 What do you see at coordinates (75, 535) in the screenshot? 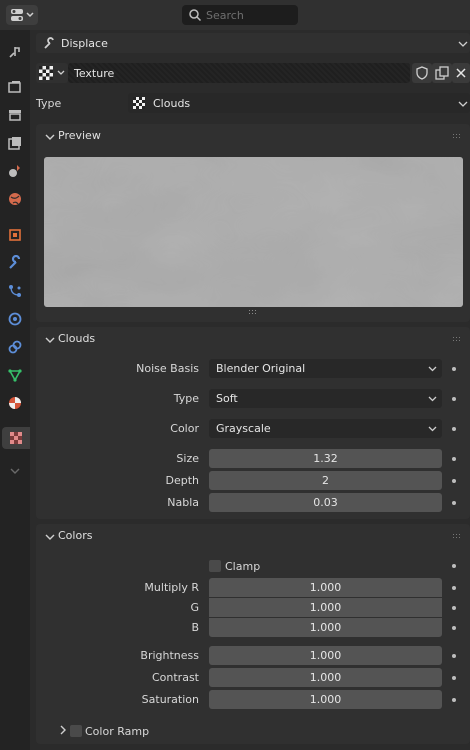
I see `colors-panel-title: Colors` at bounding box center [75, 535].